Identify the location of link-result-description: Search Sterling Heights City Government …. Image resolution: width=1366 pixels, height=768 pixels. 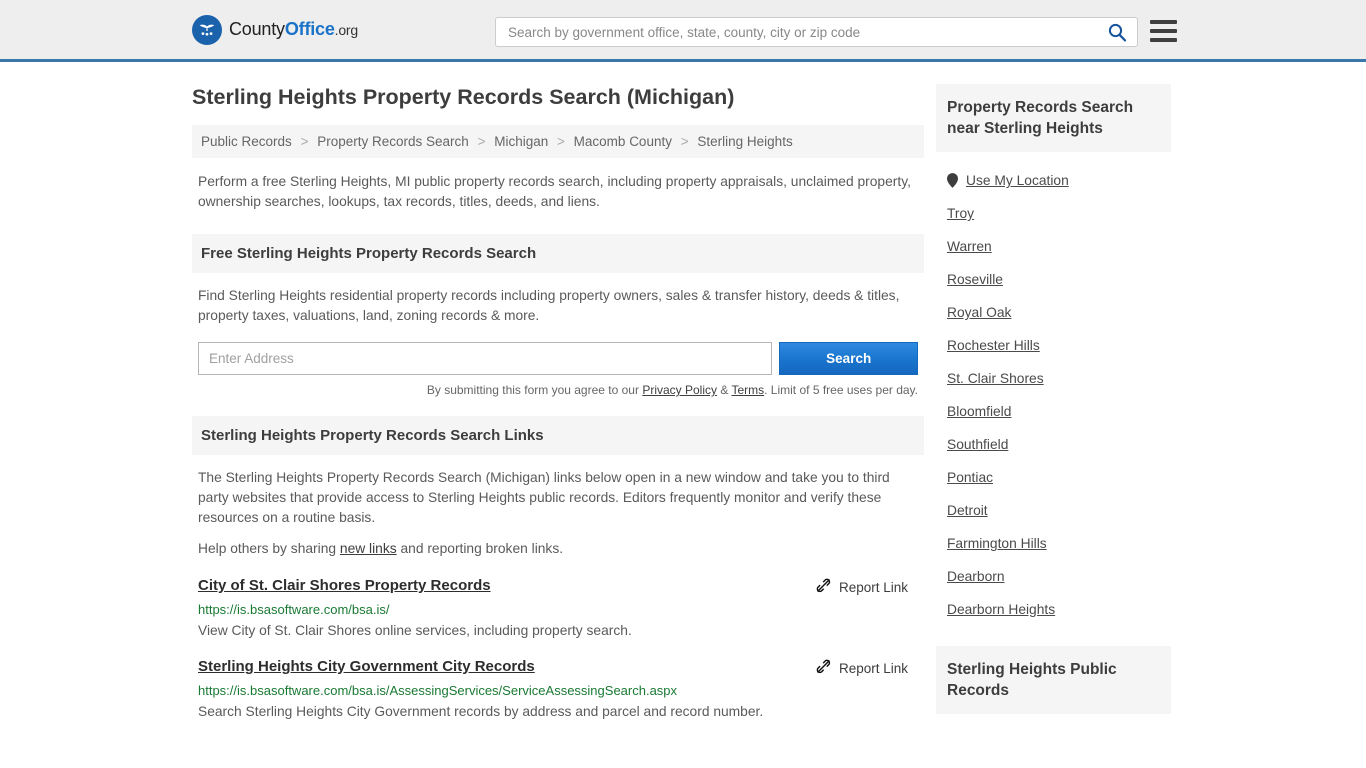
(481, 711).